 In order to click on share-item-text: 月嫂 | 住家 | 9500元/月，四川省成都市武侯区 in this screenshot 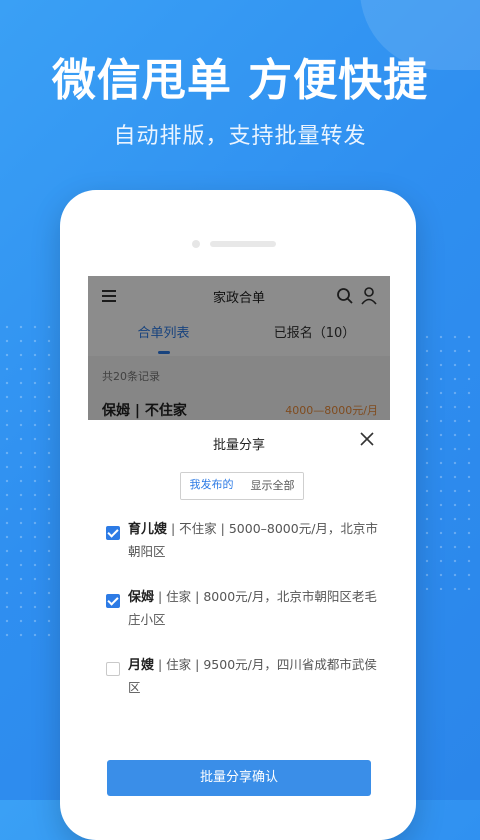, I will do `click(253, 676)`.